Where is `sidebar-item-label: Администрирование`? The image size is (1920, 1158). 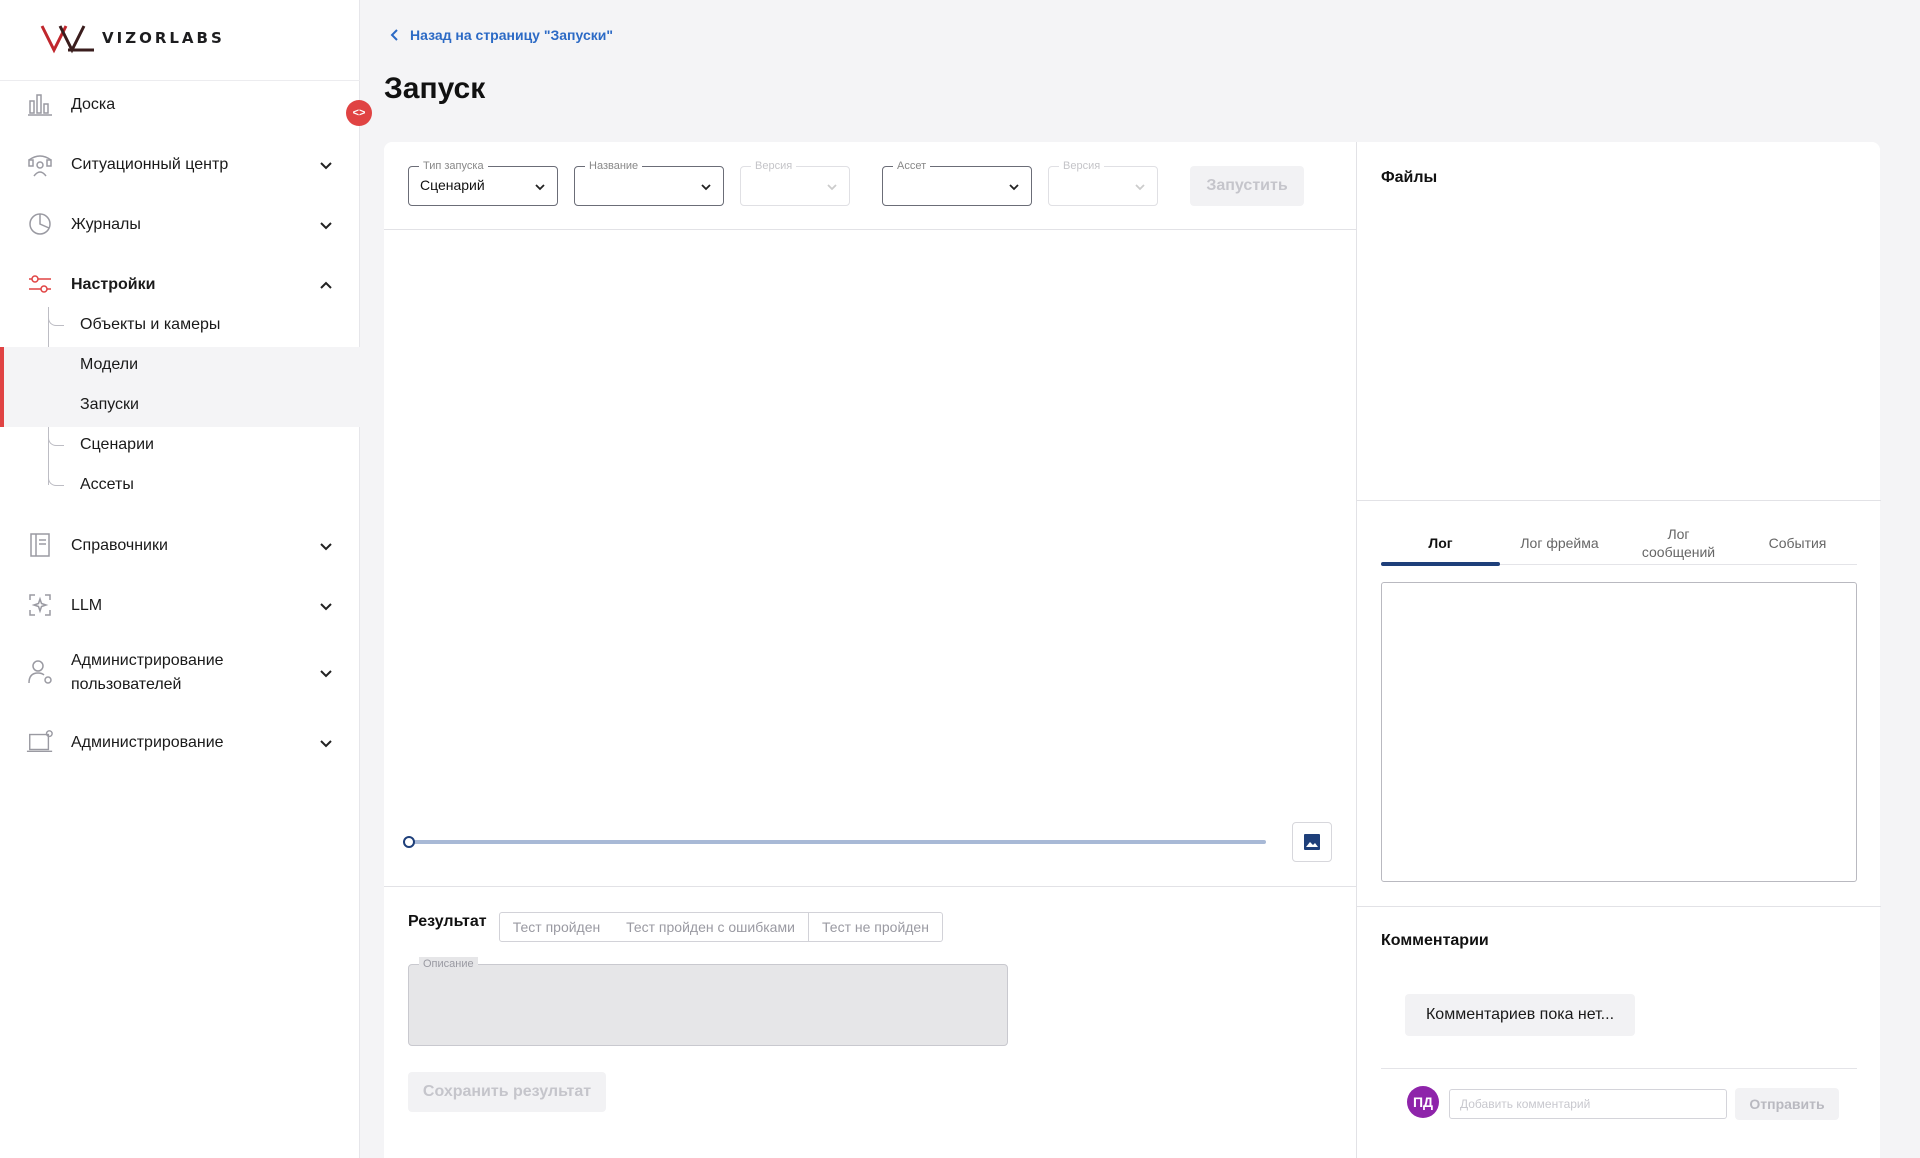
sidebar-item-label: Администрирование is located at coordinates (147, 742).